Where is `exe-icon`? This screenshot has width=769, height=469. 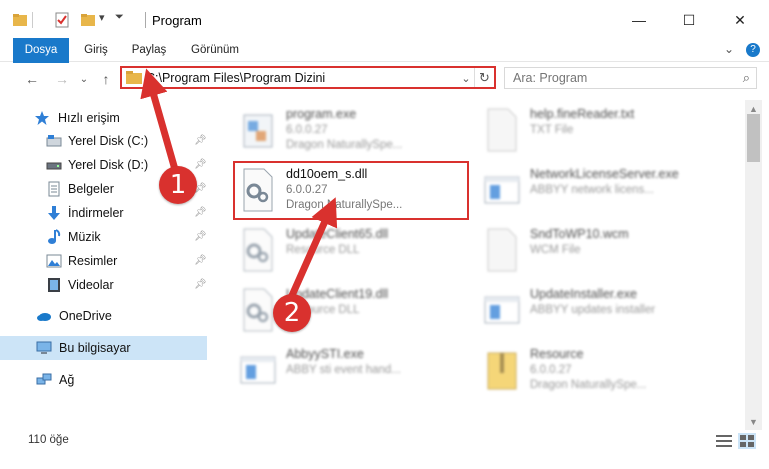 exe-icon is located at coordinates (258, 131).